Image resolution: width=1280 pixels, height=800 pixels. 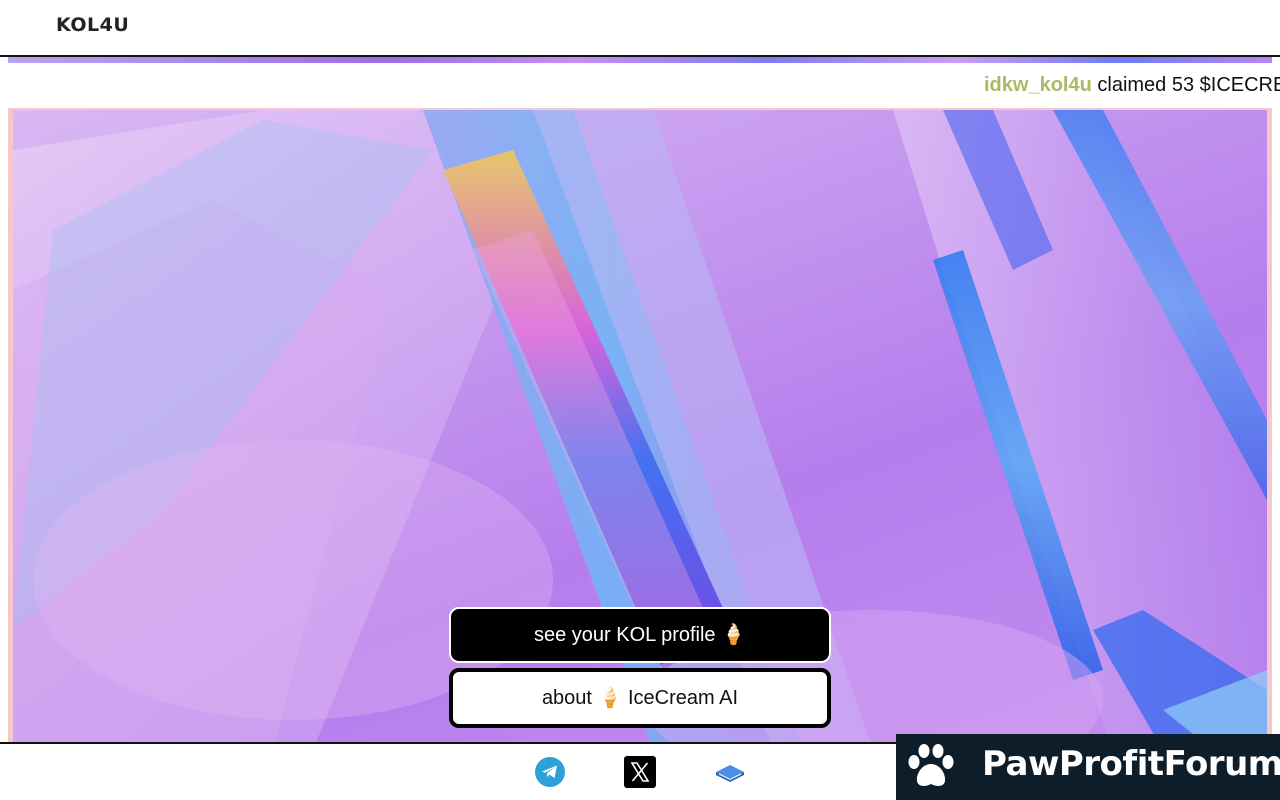 I want to click on telegram-icon, so click(x=550, y=772).